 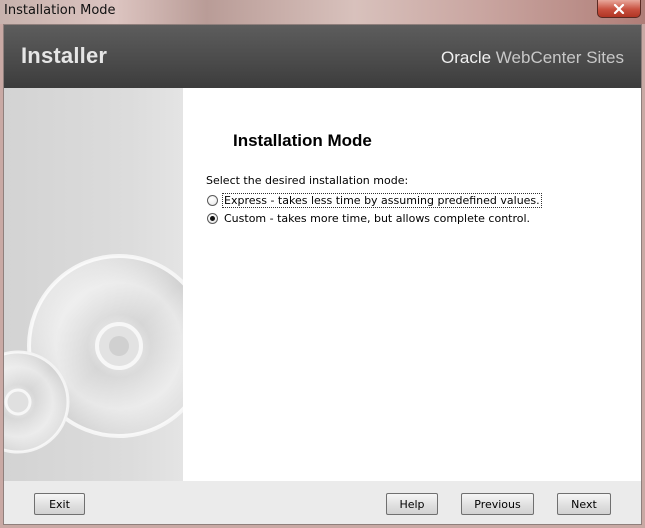 What do you see at coordinates (322, 56) in the screenshot?
I see `installer-header: Installer Oracle WebCenter Sites` at bounding box center [322, 56].